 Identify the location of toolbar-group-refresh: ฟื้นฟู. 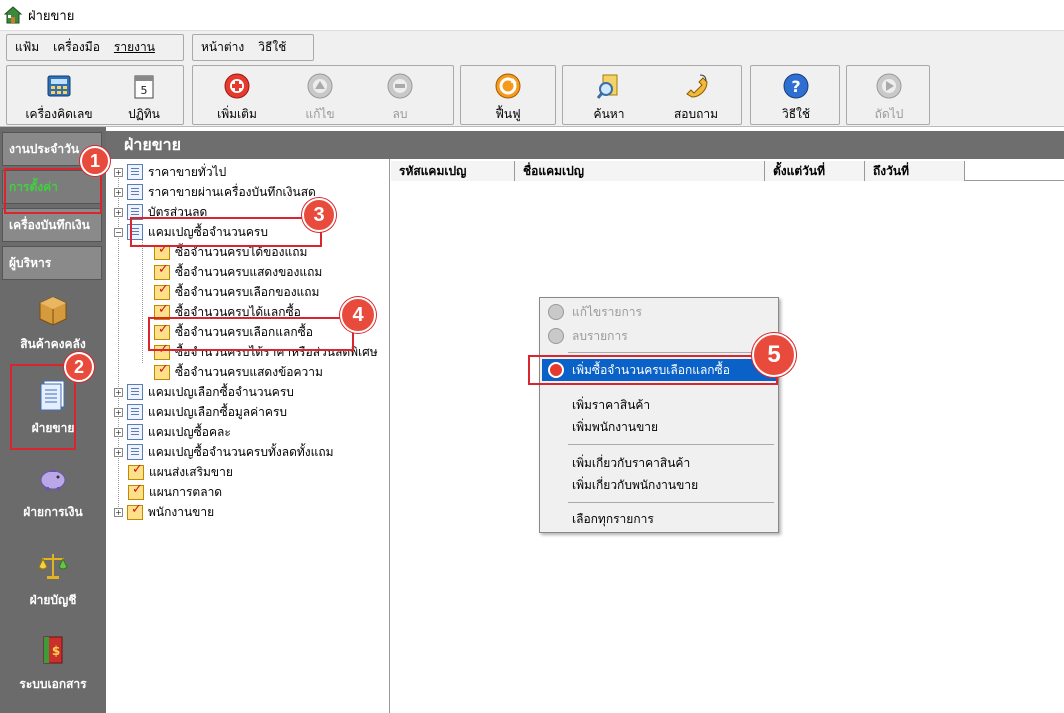
(508, 95).